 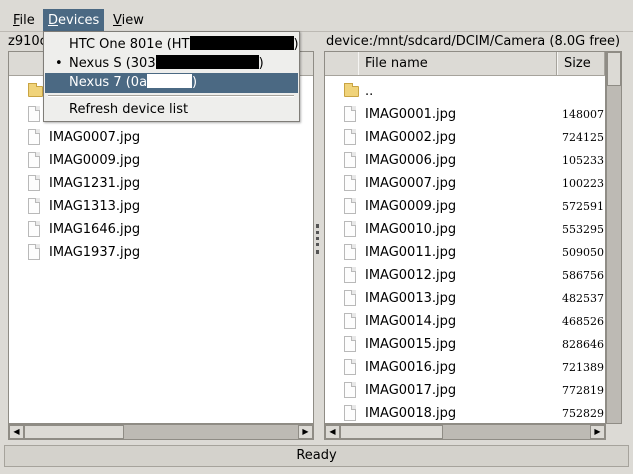 I want to click on file-size: 772819, so click(x=583, y=390).